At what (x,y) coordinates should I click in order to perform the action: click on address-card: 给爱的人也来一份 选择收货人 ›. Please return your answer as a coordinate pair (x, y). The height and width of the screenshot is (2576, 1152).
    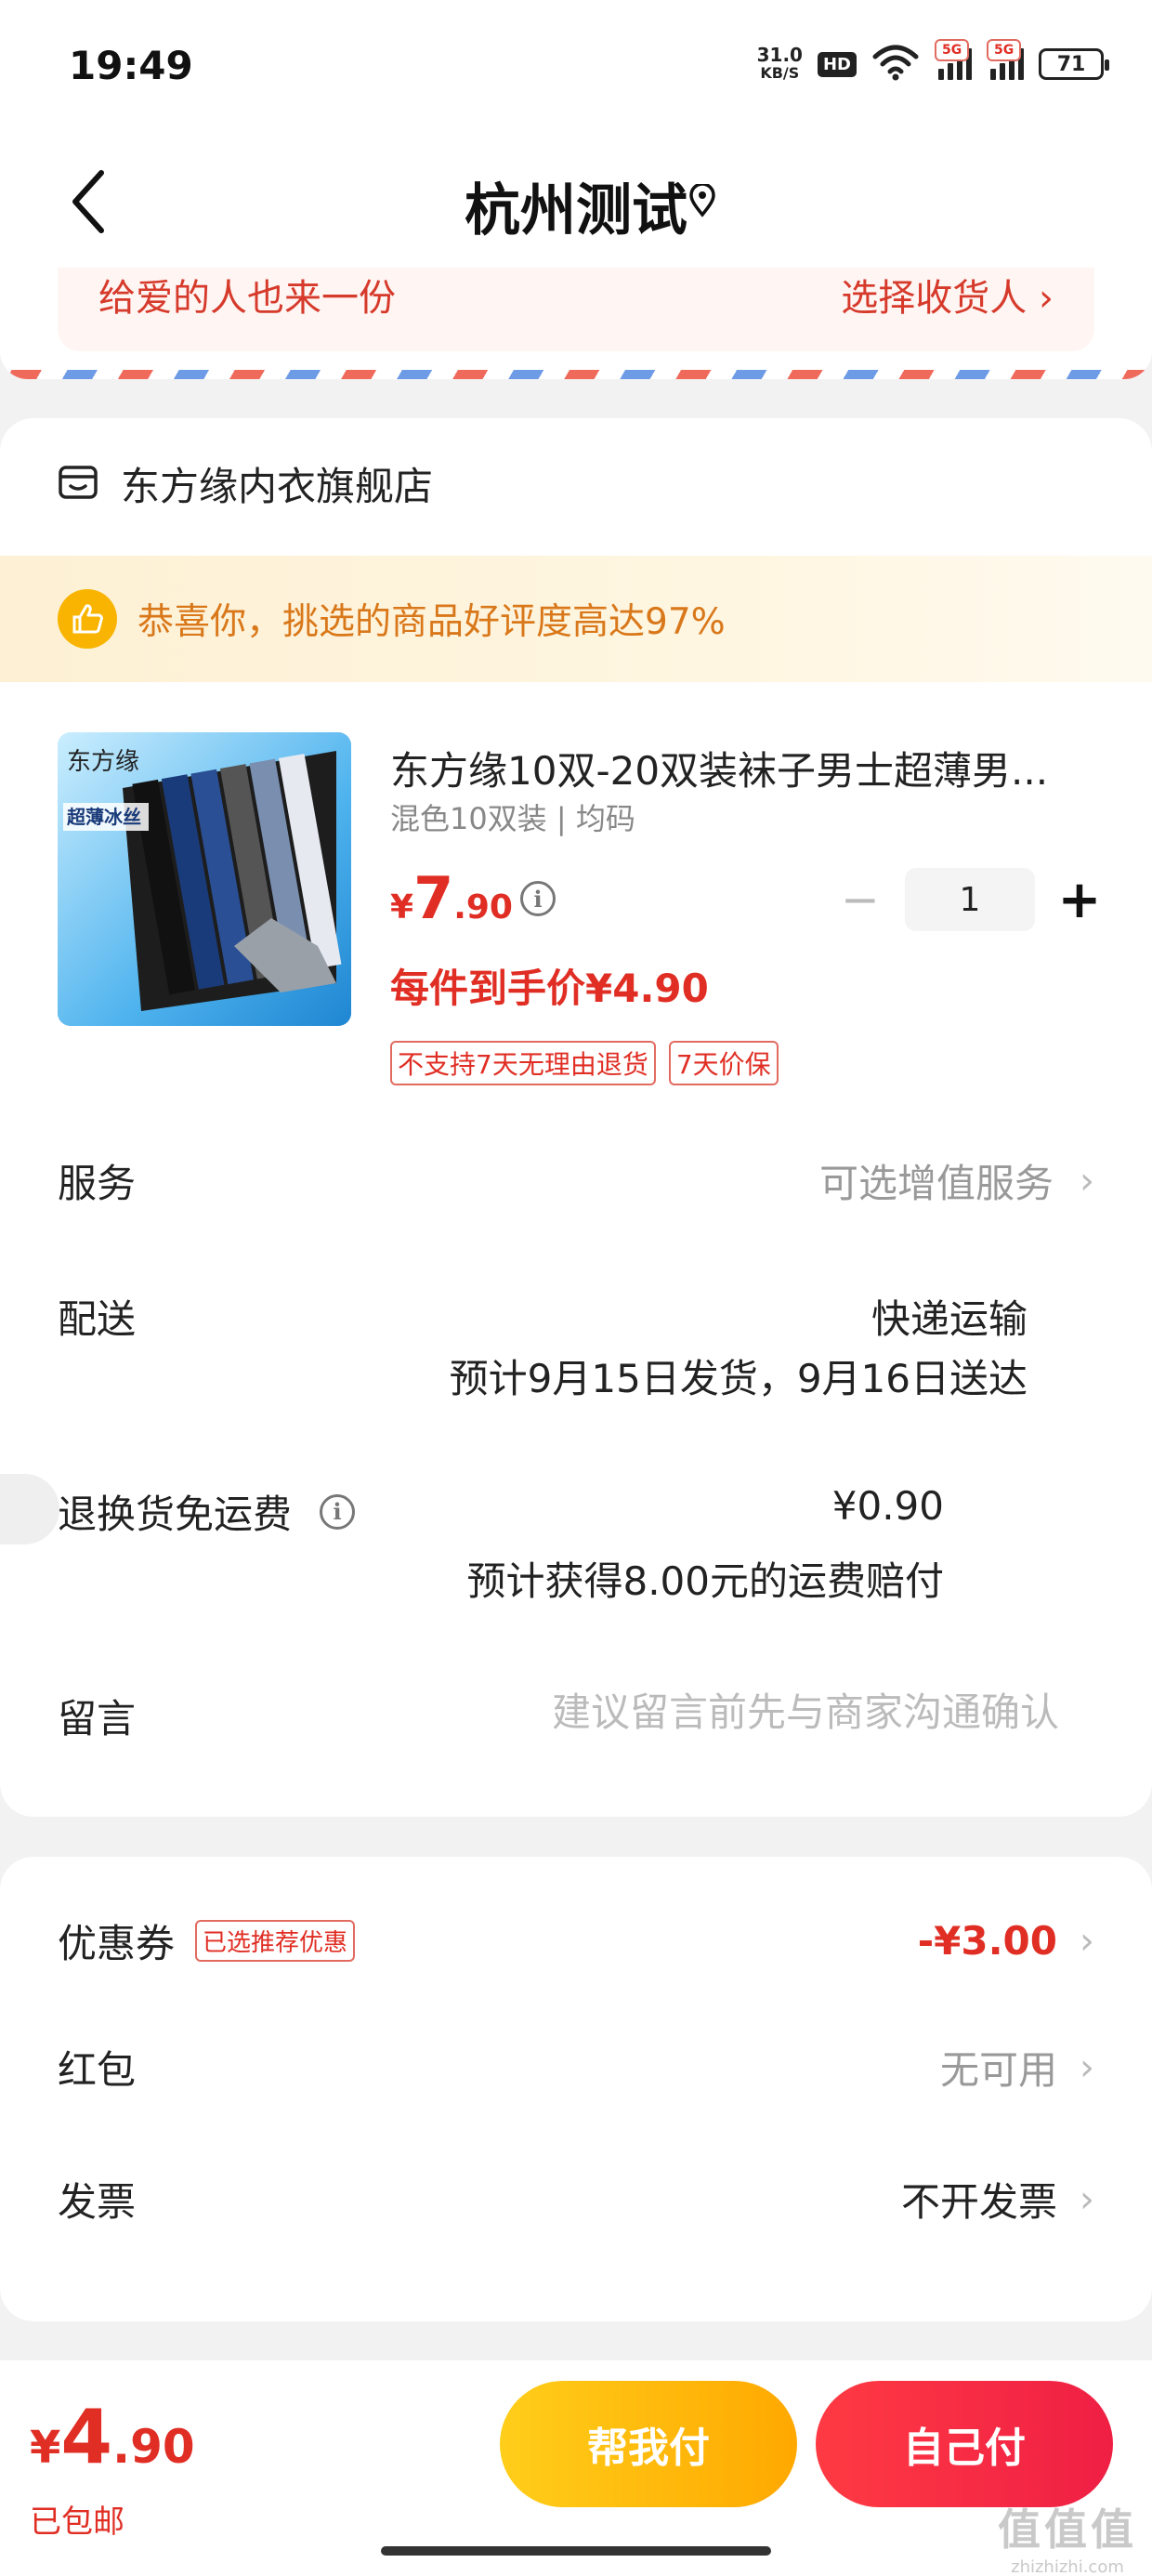
    Looking at the image, I should click on (576, 323).